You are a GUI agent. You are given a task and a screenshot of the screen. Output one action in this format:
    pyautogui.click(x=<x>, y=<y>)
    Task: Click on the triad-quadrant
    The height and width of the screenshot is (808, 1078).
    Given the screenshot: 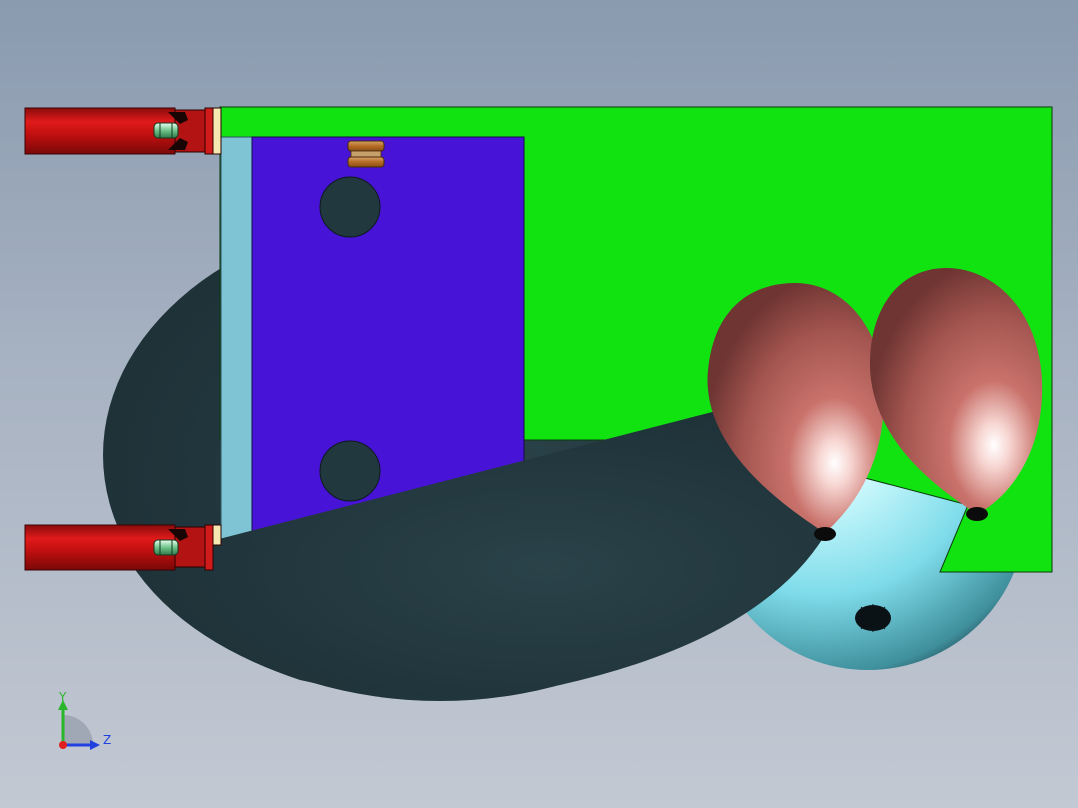 What is the action you would take?
    pyautogui.click(x=78, y=730)
    